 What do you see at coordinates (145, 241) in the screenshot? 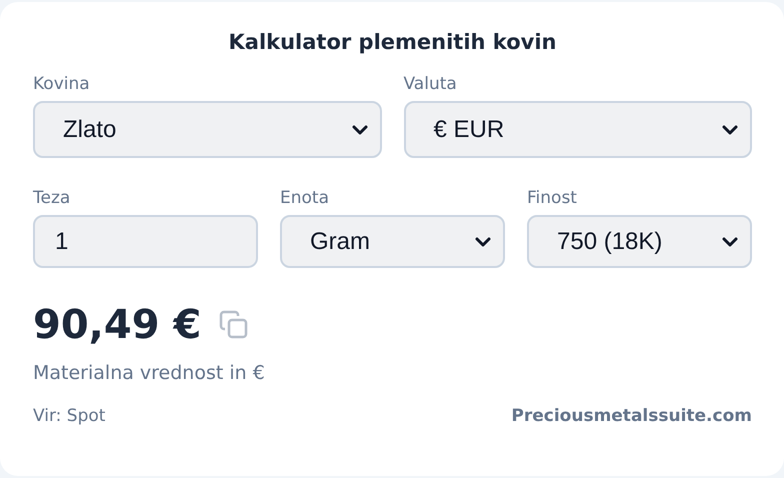
I see `input-field: 1` at bounding box center [145, 241].